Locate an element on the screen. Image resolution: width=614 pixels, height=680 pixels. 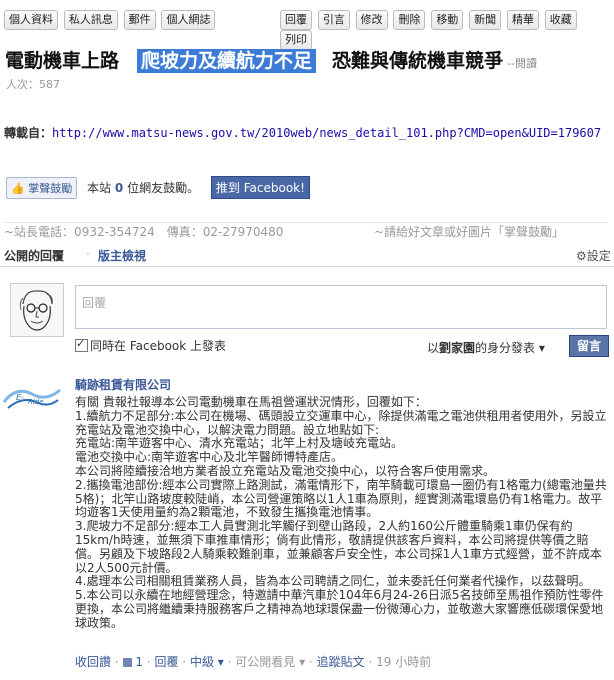
thumbs-up-icon: 👍 is located at coordinates (18, 188).